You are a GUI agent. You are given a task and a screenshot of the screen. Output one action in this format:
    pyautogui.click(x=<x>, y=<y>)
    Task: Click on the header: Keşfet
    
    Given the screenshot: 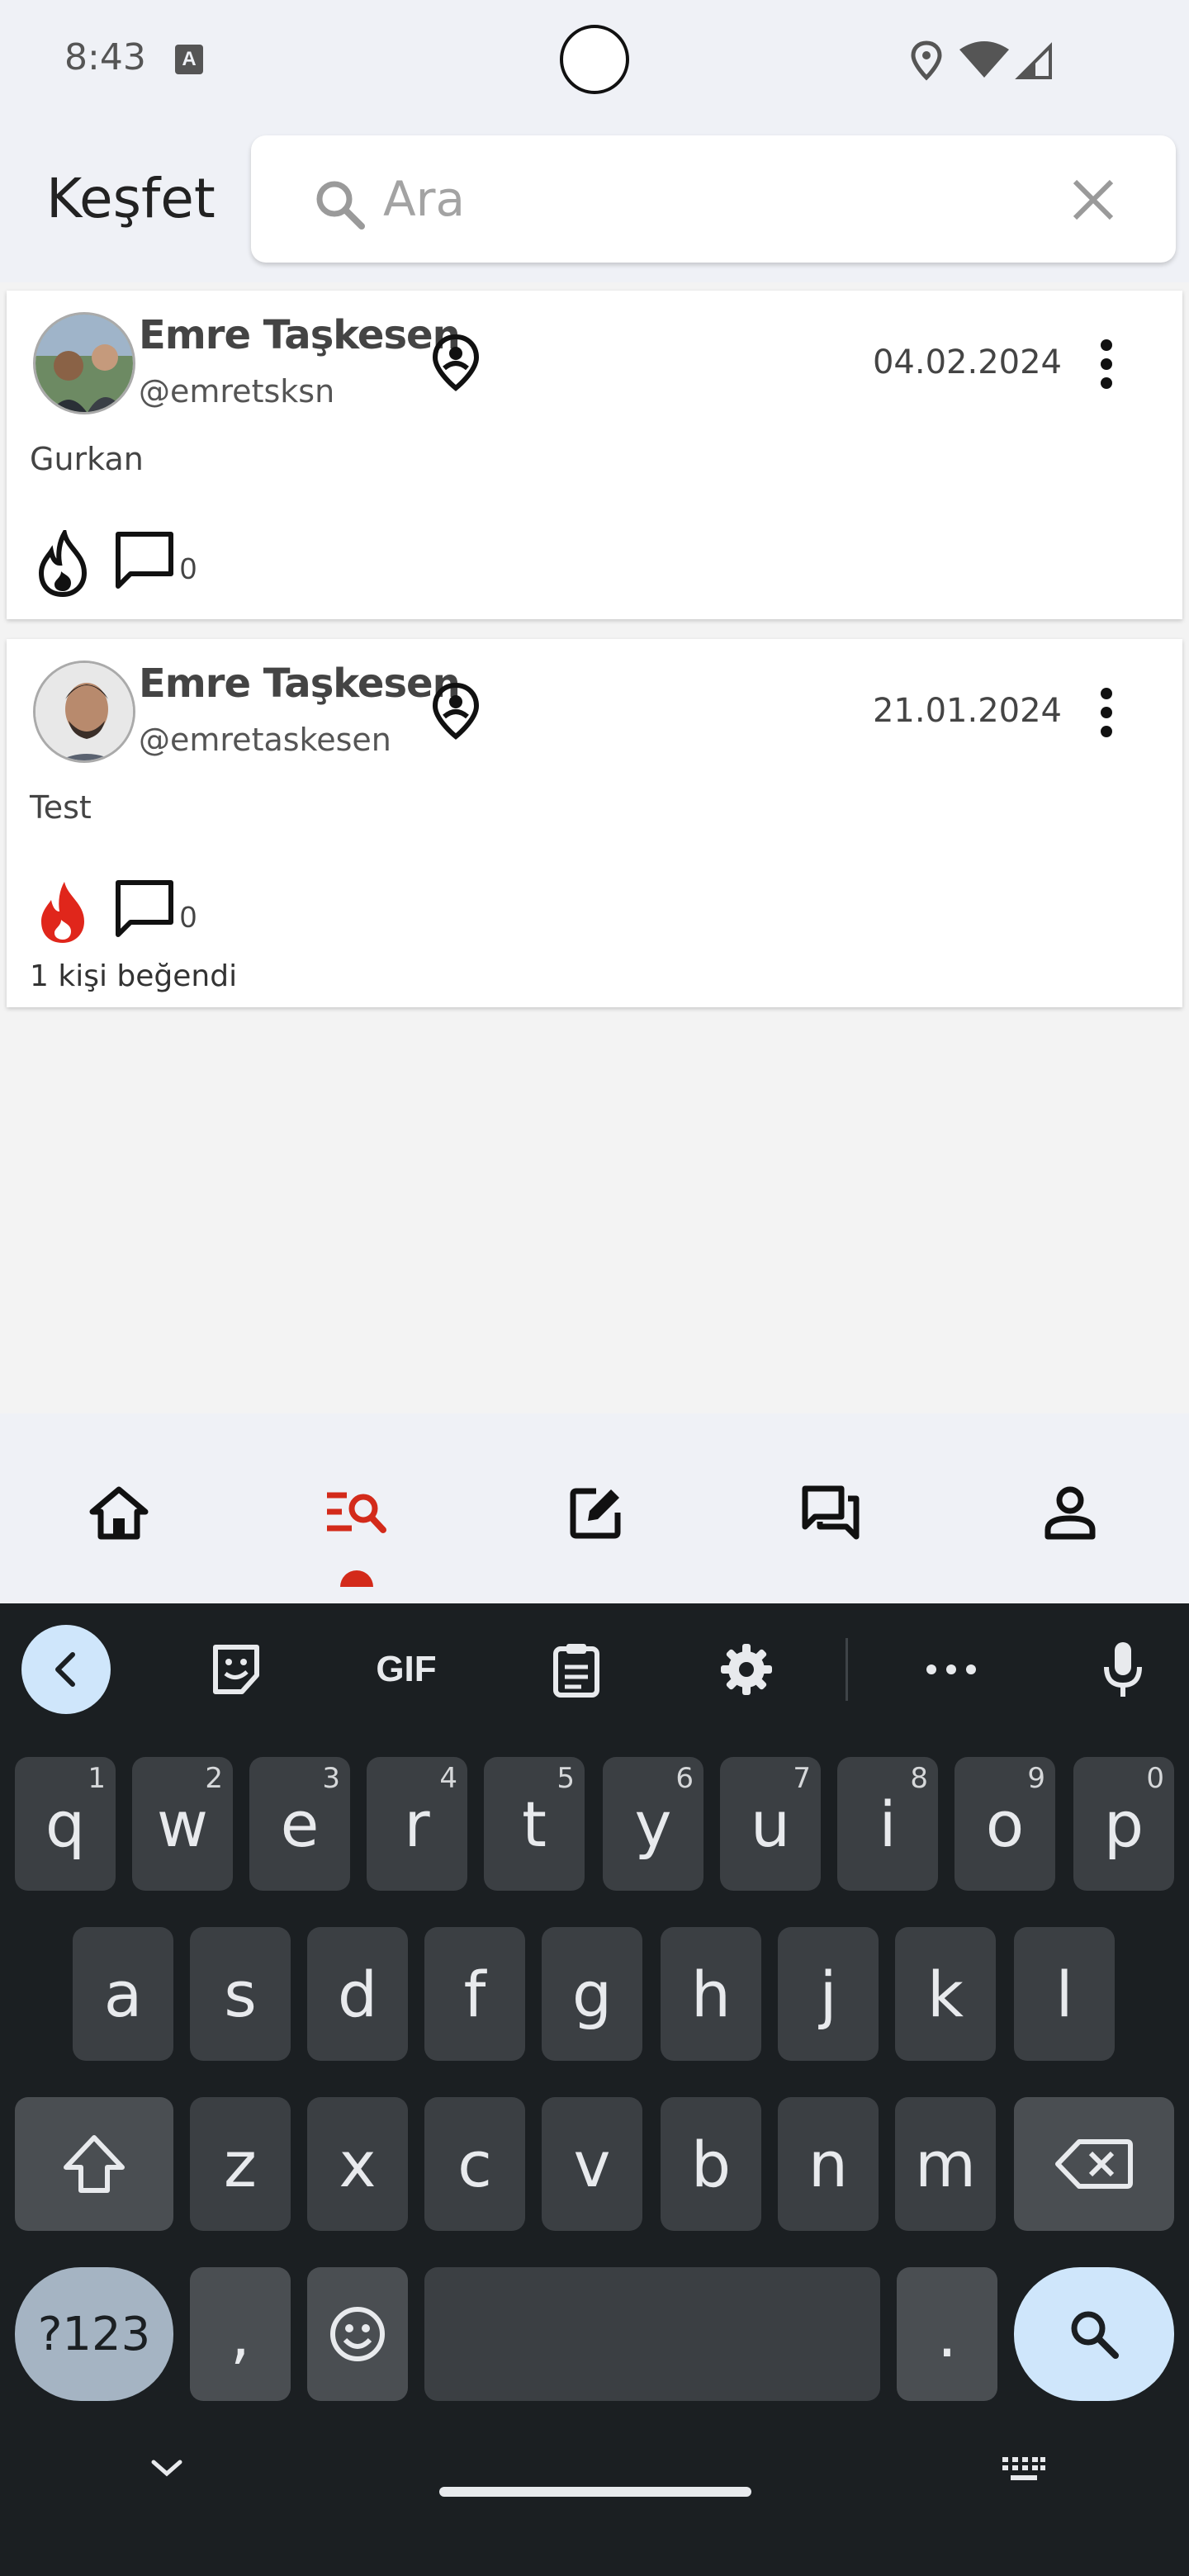 What is the action you would take?
    pyautogui.click(x=594, y=203)
    